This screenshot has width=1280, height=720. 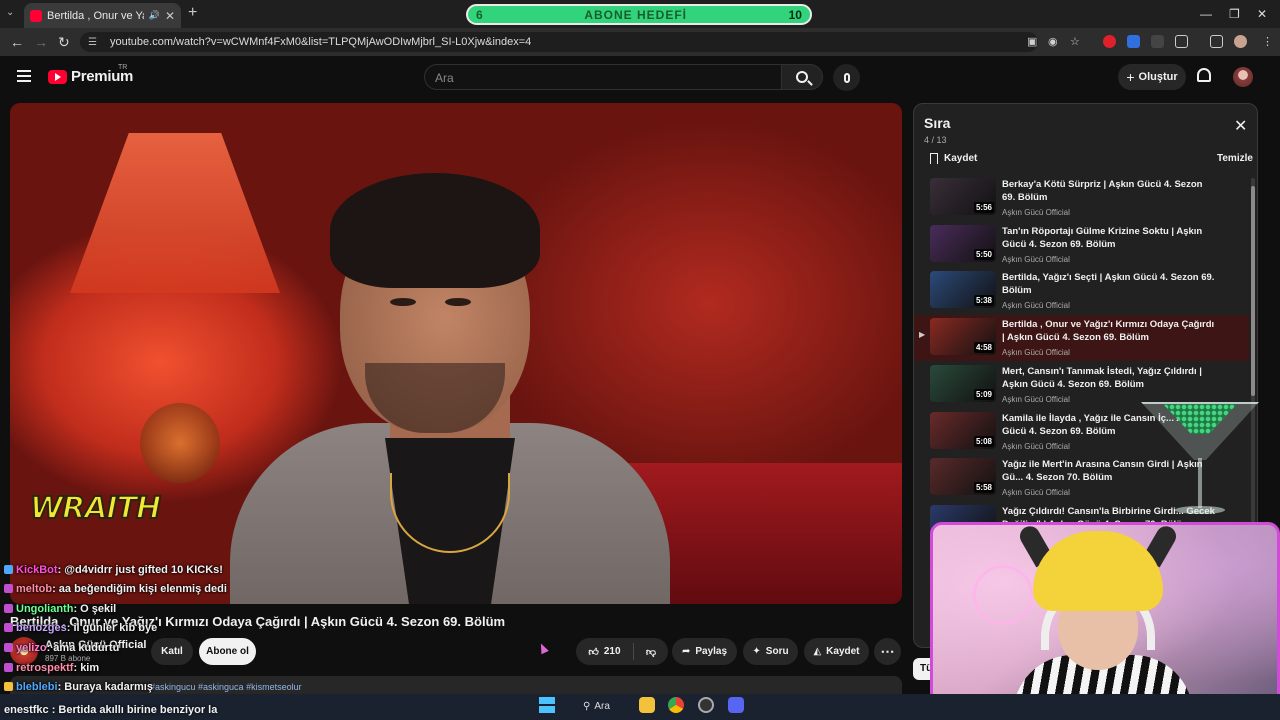 I want to click on youtube-header: Premium TR Ara + Oluştur, so click(x=640, y=78).